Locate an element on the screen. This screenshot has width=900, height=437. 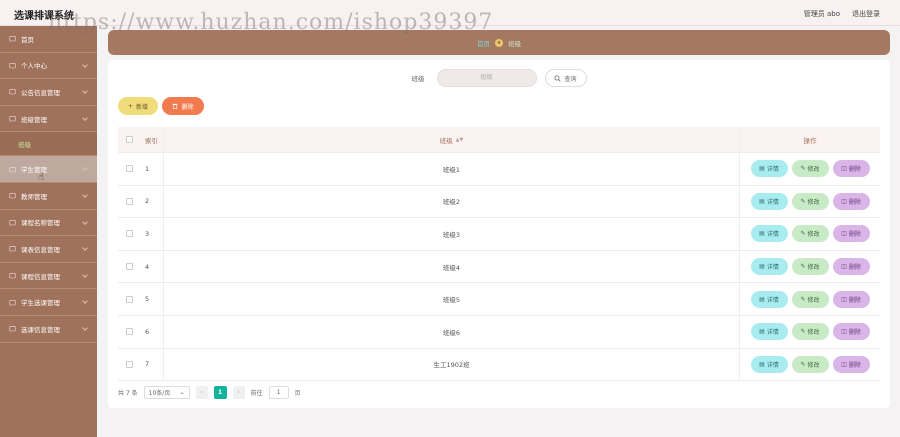
sidebar-subitem-3-0: 班级 is located at coordinates (48, 144).